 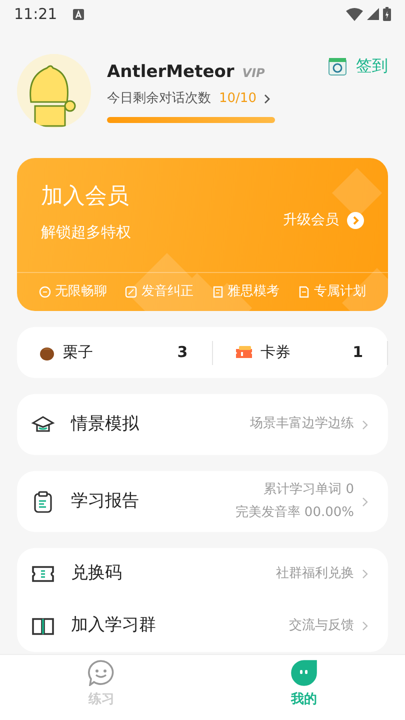 What do you see at coordinates (43, 502) in the screenshot?
I see `clipboard-icon` at bounding box center [43, 502].